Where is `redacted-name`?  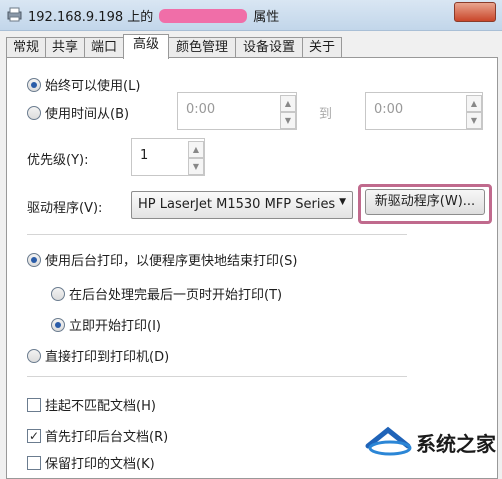
redacted-name is located at coordinates (203, 16).